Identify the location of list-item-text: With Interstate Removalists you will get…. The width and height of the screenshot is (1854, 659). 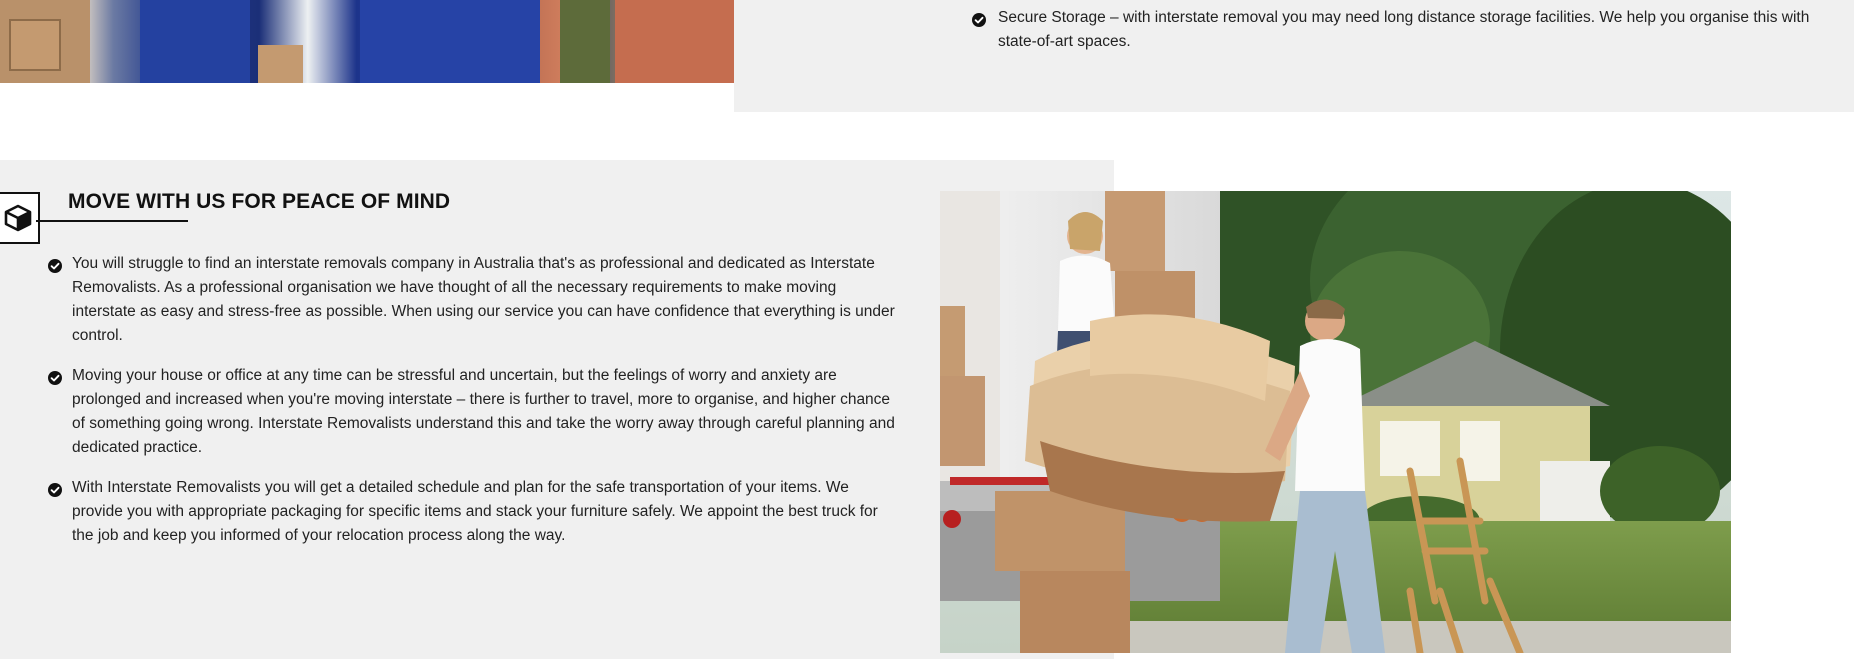
(475, 511).